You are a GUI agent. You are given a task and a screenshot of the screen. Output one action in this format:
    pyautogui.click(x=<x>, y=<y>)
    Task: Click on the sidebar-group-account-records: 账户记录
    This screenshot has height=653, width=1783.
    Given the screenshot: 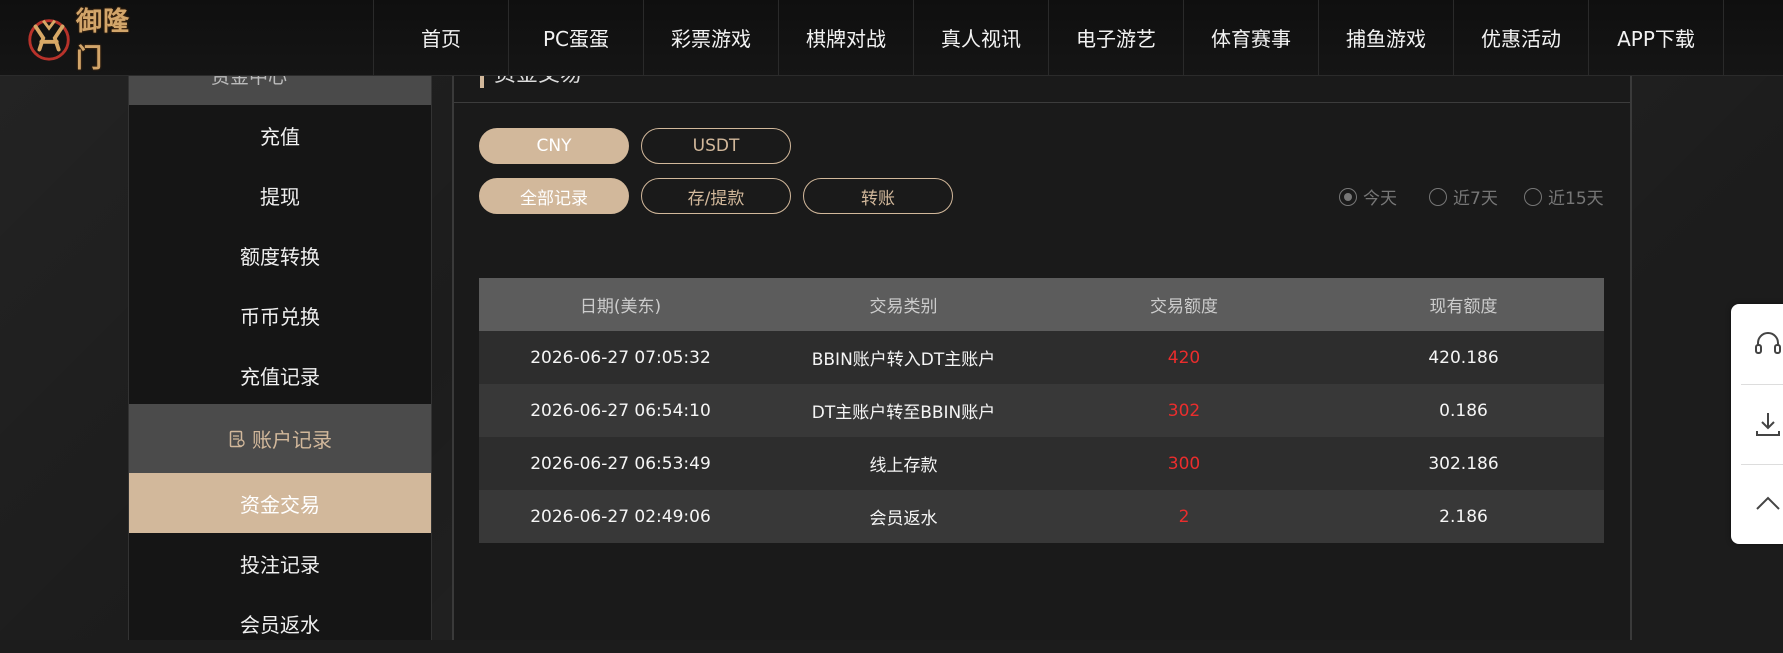 What is the action you would take?
    pyautogui.click(x=280, y=438)
    